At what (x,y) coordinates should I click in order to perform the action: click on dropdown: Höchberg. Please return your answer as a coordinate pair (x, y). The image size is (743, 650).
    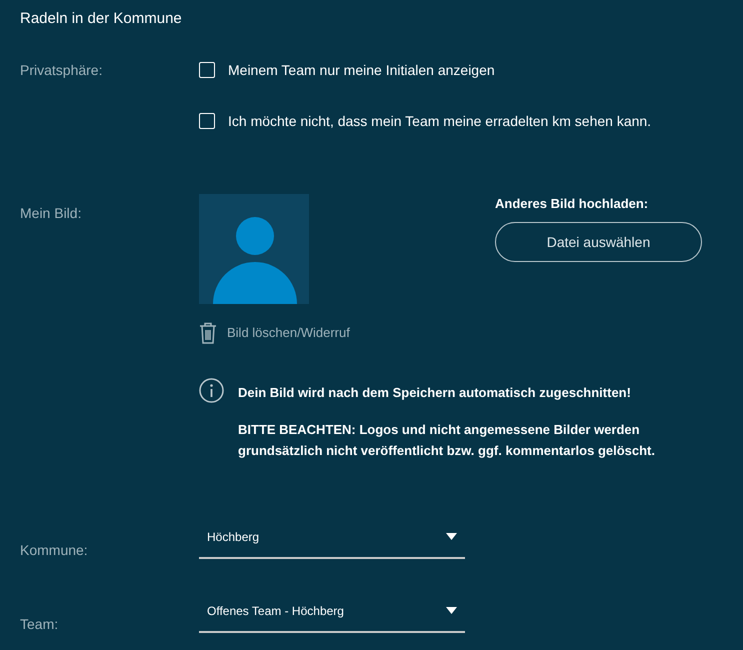
    Looking at the image, I should click on (332, 539).